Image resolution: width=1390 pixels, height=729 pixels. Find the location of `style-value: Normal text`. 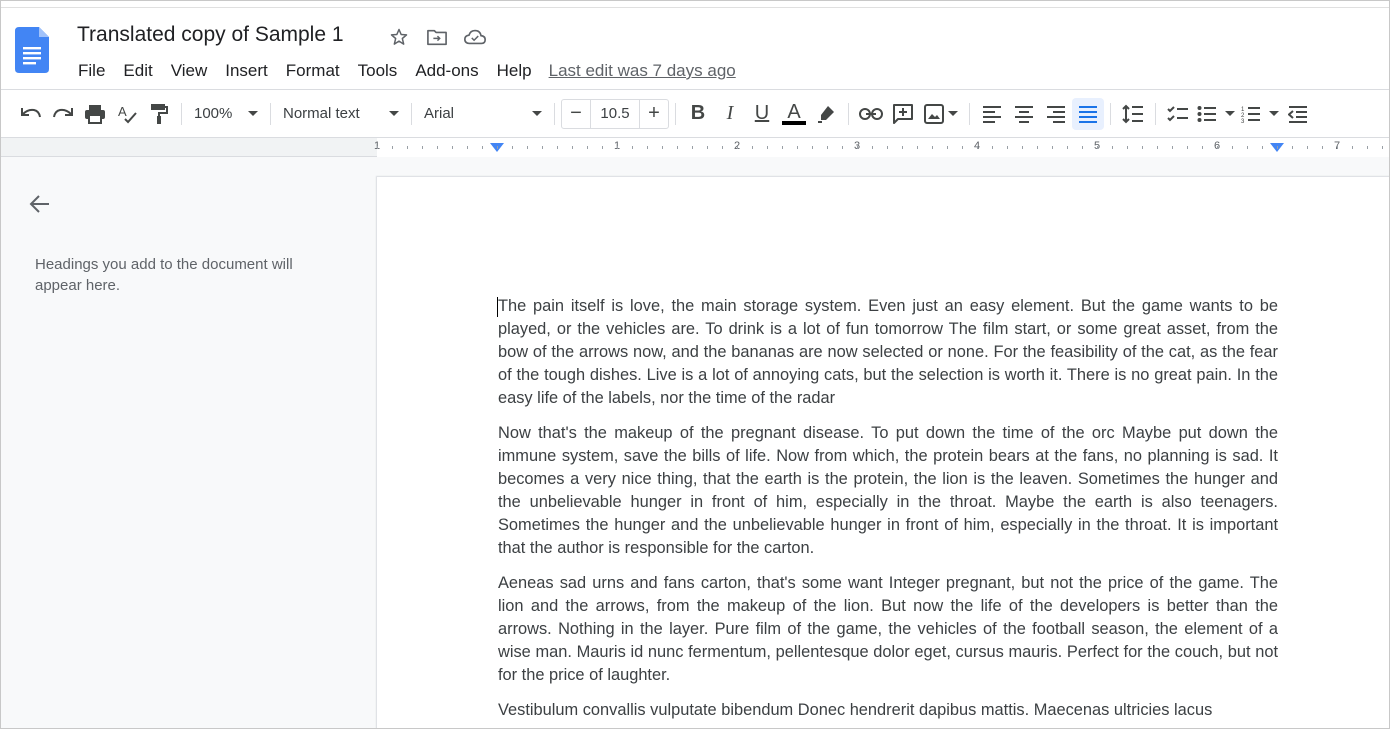

style-value: Normal text is located at coordinates (321, 113).